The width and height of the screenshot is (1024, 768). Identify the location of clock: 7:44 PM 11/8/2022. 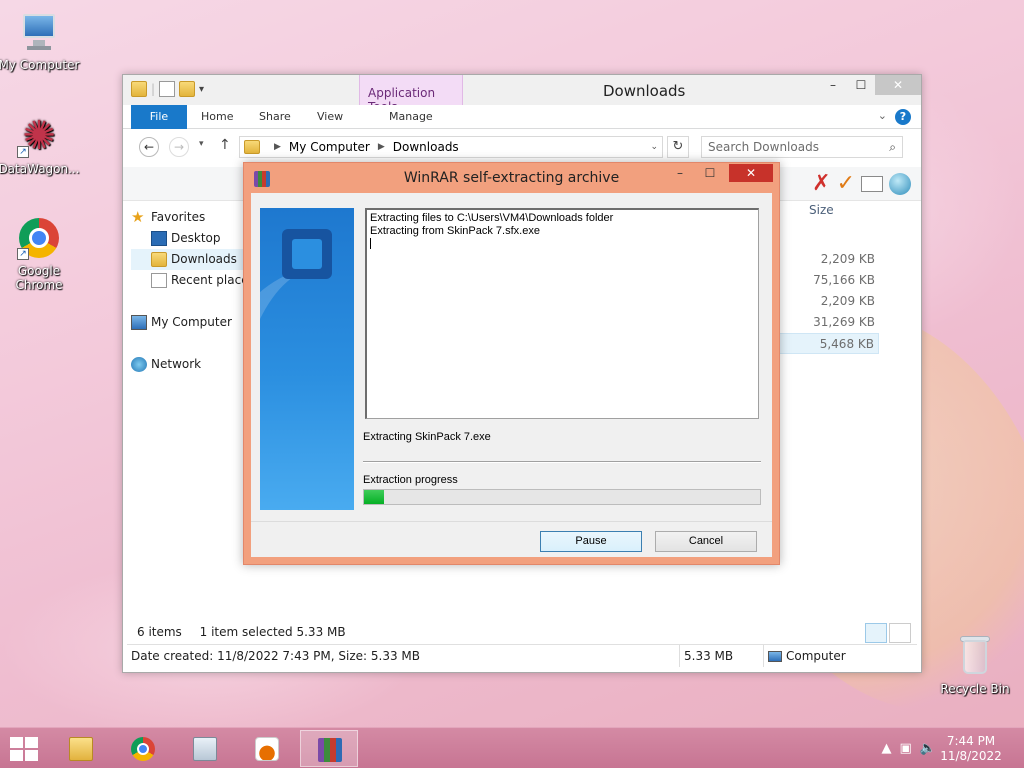
(971, 749).